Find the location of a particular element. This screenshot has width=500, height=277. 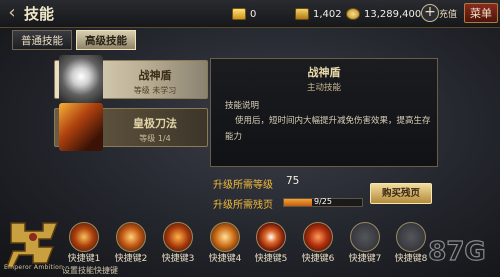

skill-slash-icon is located at coordinates (84, 237).